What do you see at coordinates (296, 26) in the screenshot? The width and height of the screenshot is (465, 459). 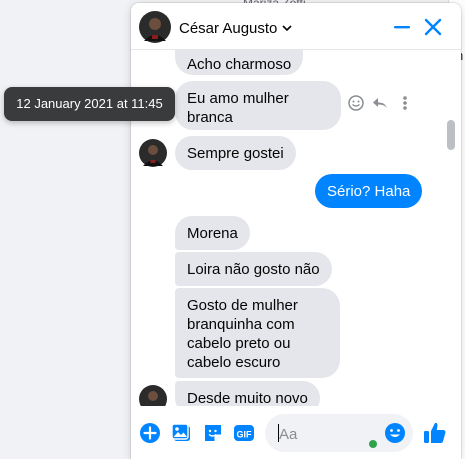 I see `chat-header: César Augusto` at bounding box center [296, 26].